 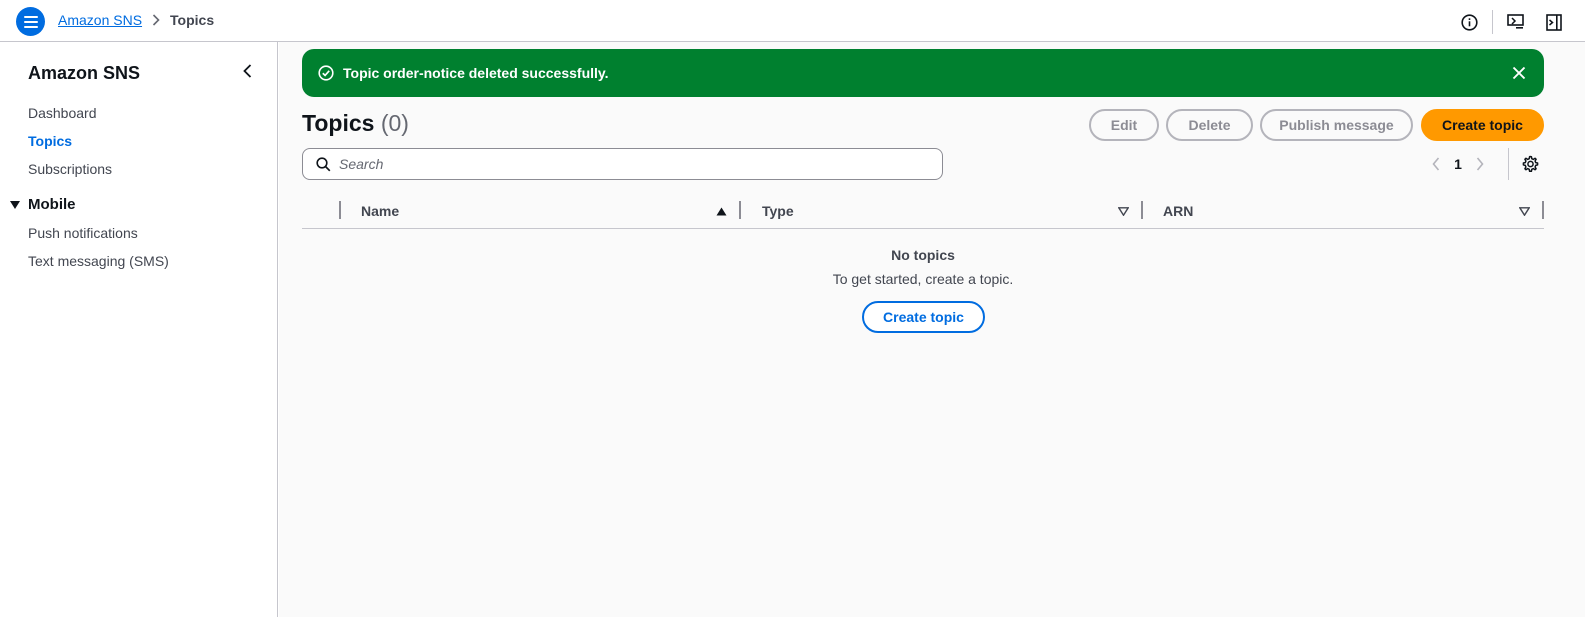 I want to click on edit-button: Edit, so click(x=1124, y=125).